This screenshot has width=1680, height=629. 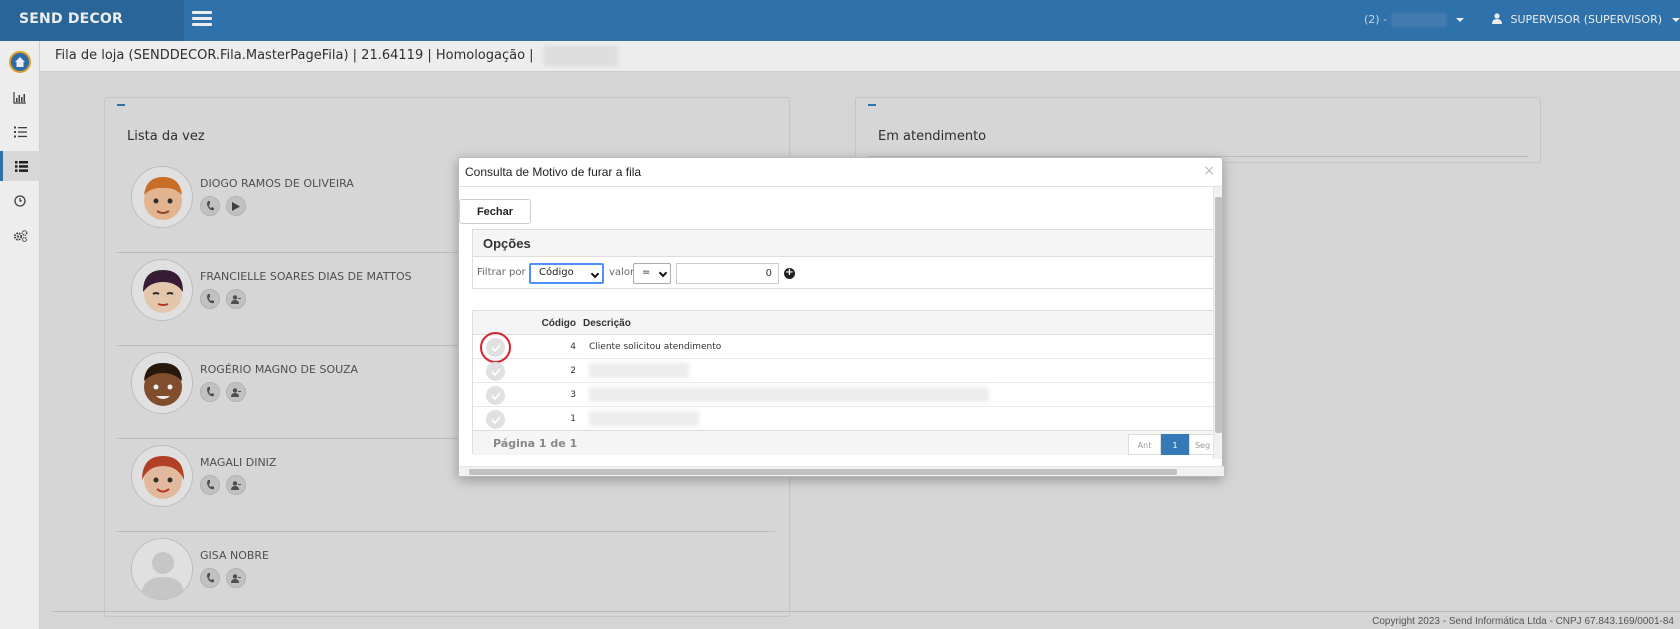 I want to click on table-row: 1, so click(x=844, y=419).